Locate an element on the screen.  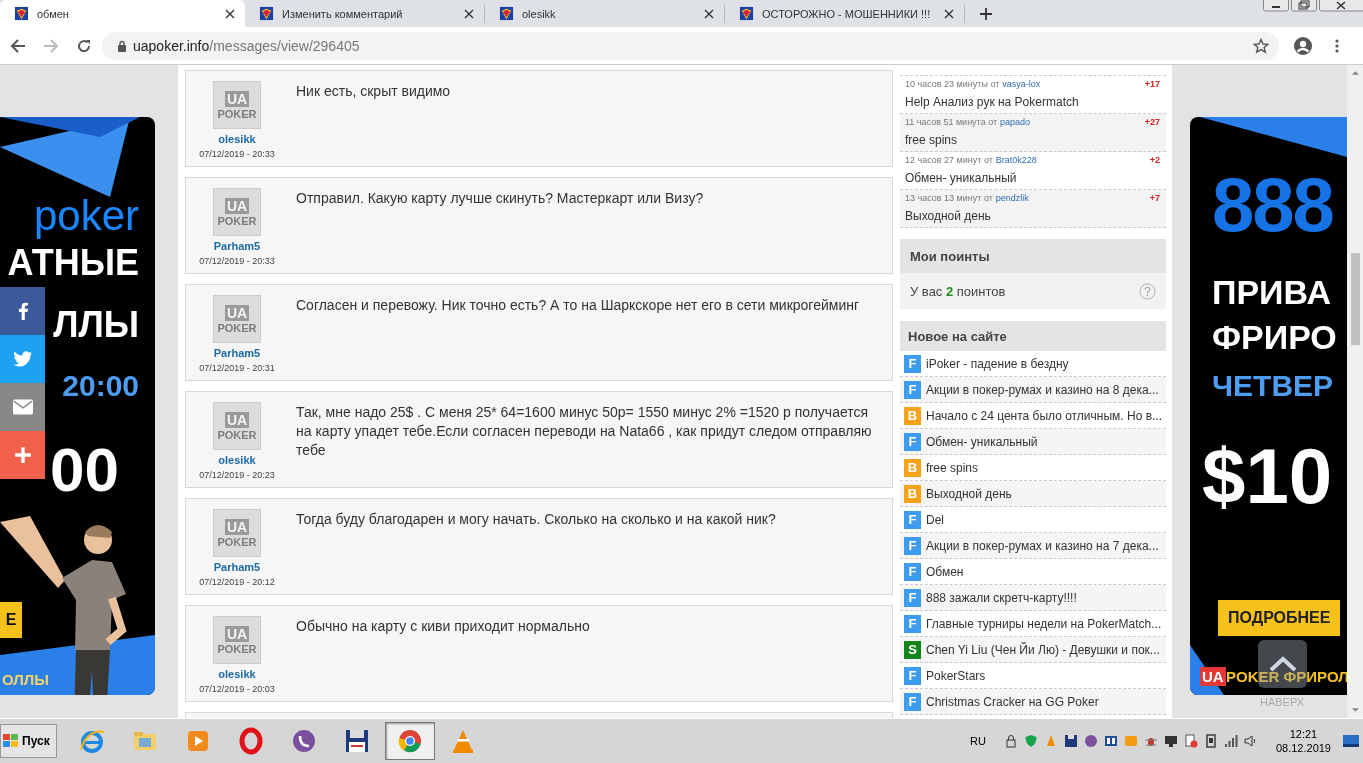
bird-icon is located at coordinates (22, 359).